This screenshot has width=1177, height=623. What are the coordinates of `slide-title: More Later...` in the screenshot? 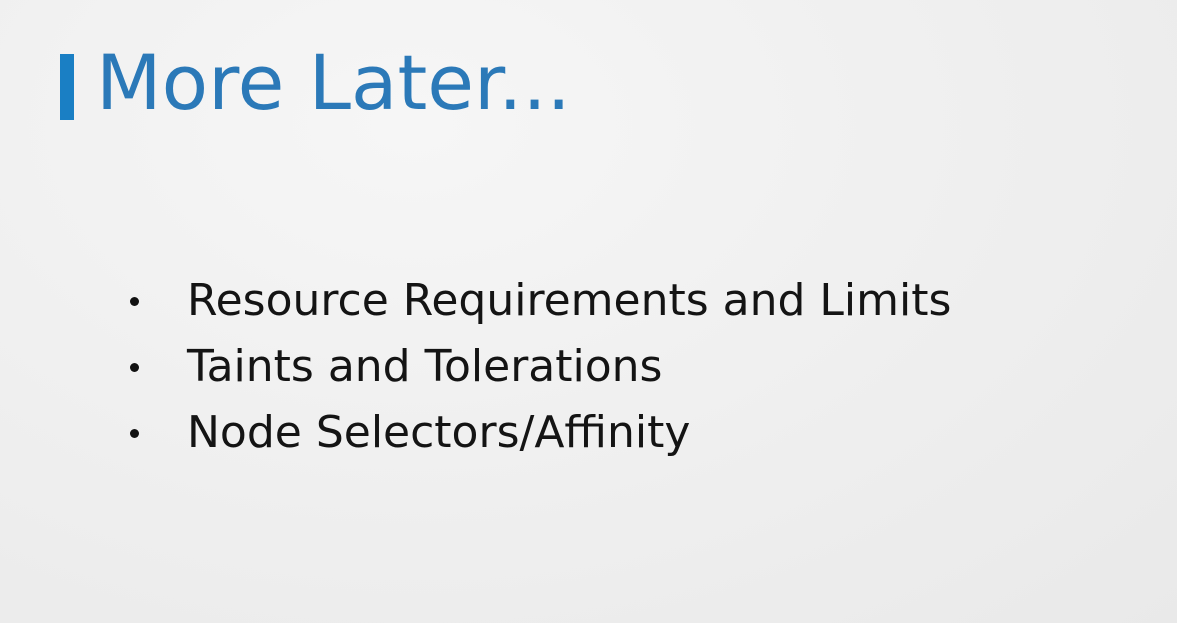 It's located at (333, 82).